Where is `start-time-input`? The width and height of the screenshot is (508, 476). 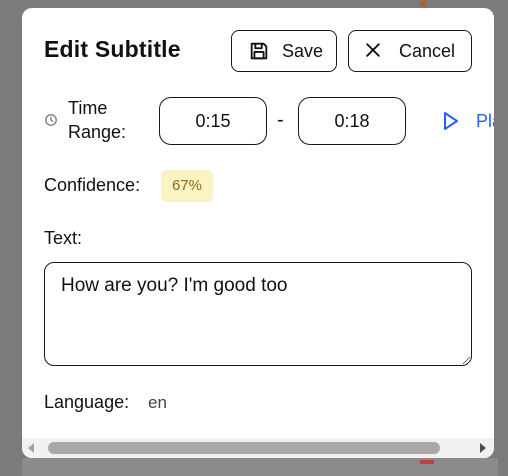 start-time-input is located at coordinates (213, 121).